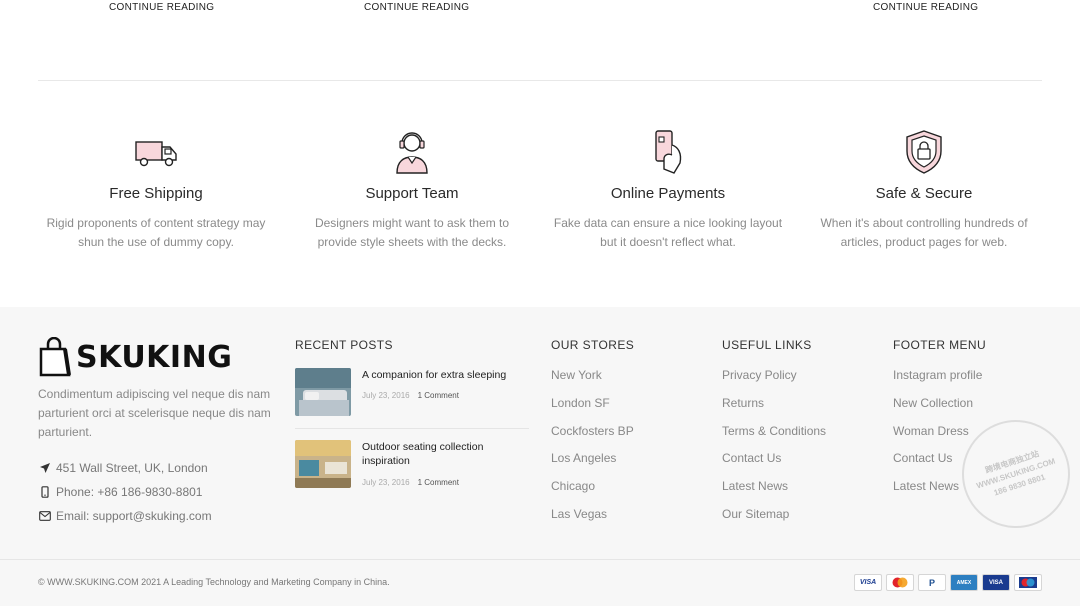 Image resolution: width=1080 pixels, height=606 pixels. What do you see at coordinates (996, 582) in the screenshot?
I see `visa-electron-icon: VISA` at bounding box center [996, 582].